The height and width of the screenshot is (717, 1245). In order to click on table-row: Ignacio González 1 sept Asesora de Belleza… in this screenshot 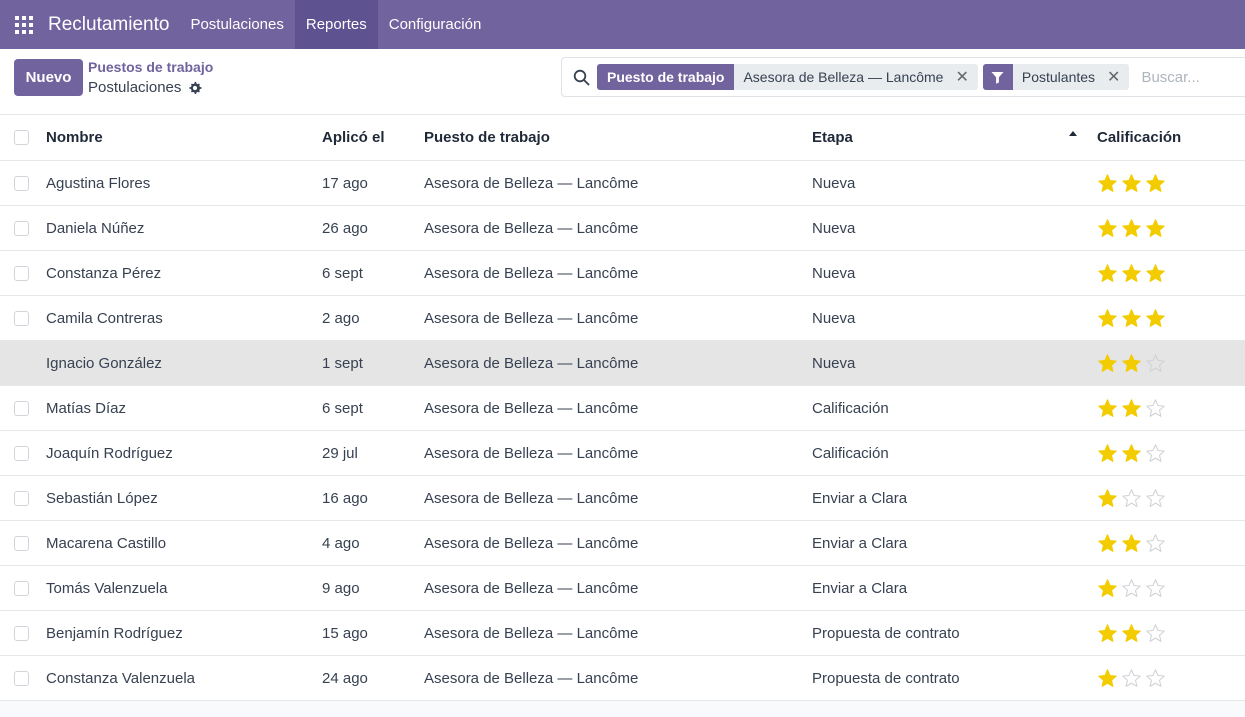, I will do `click(622, 363)`.